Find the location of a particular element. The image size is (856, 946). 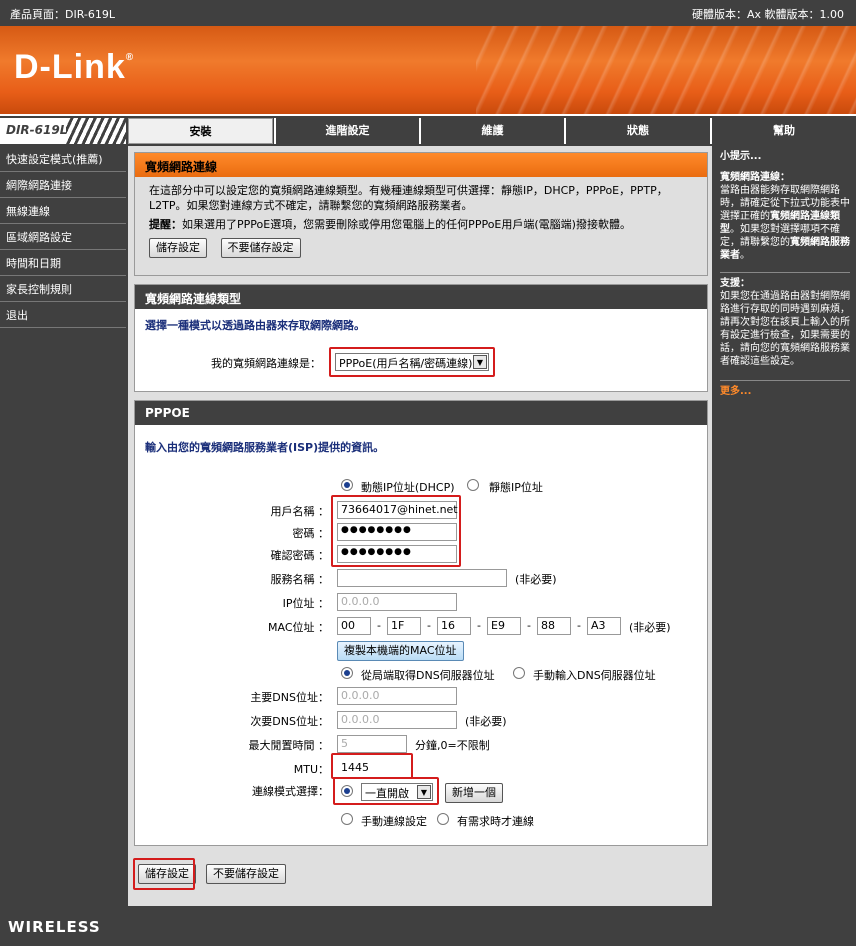

main-navigation: DIR-619L 安裝 進階設定 維護 狀態 幫助 is located at coordinates (428, 131).